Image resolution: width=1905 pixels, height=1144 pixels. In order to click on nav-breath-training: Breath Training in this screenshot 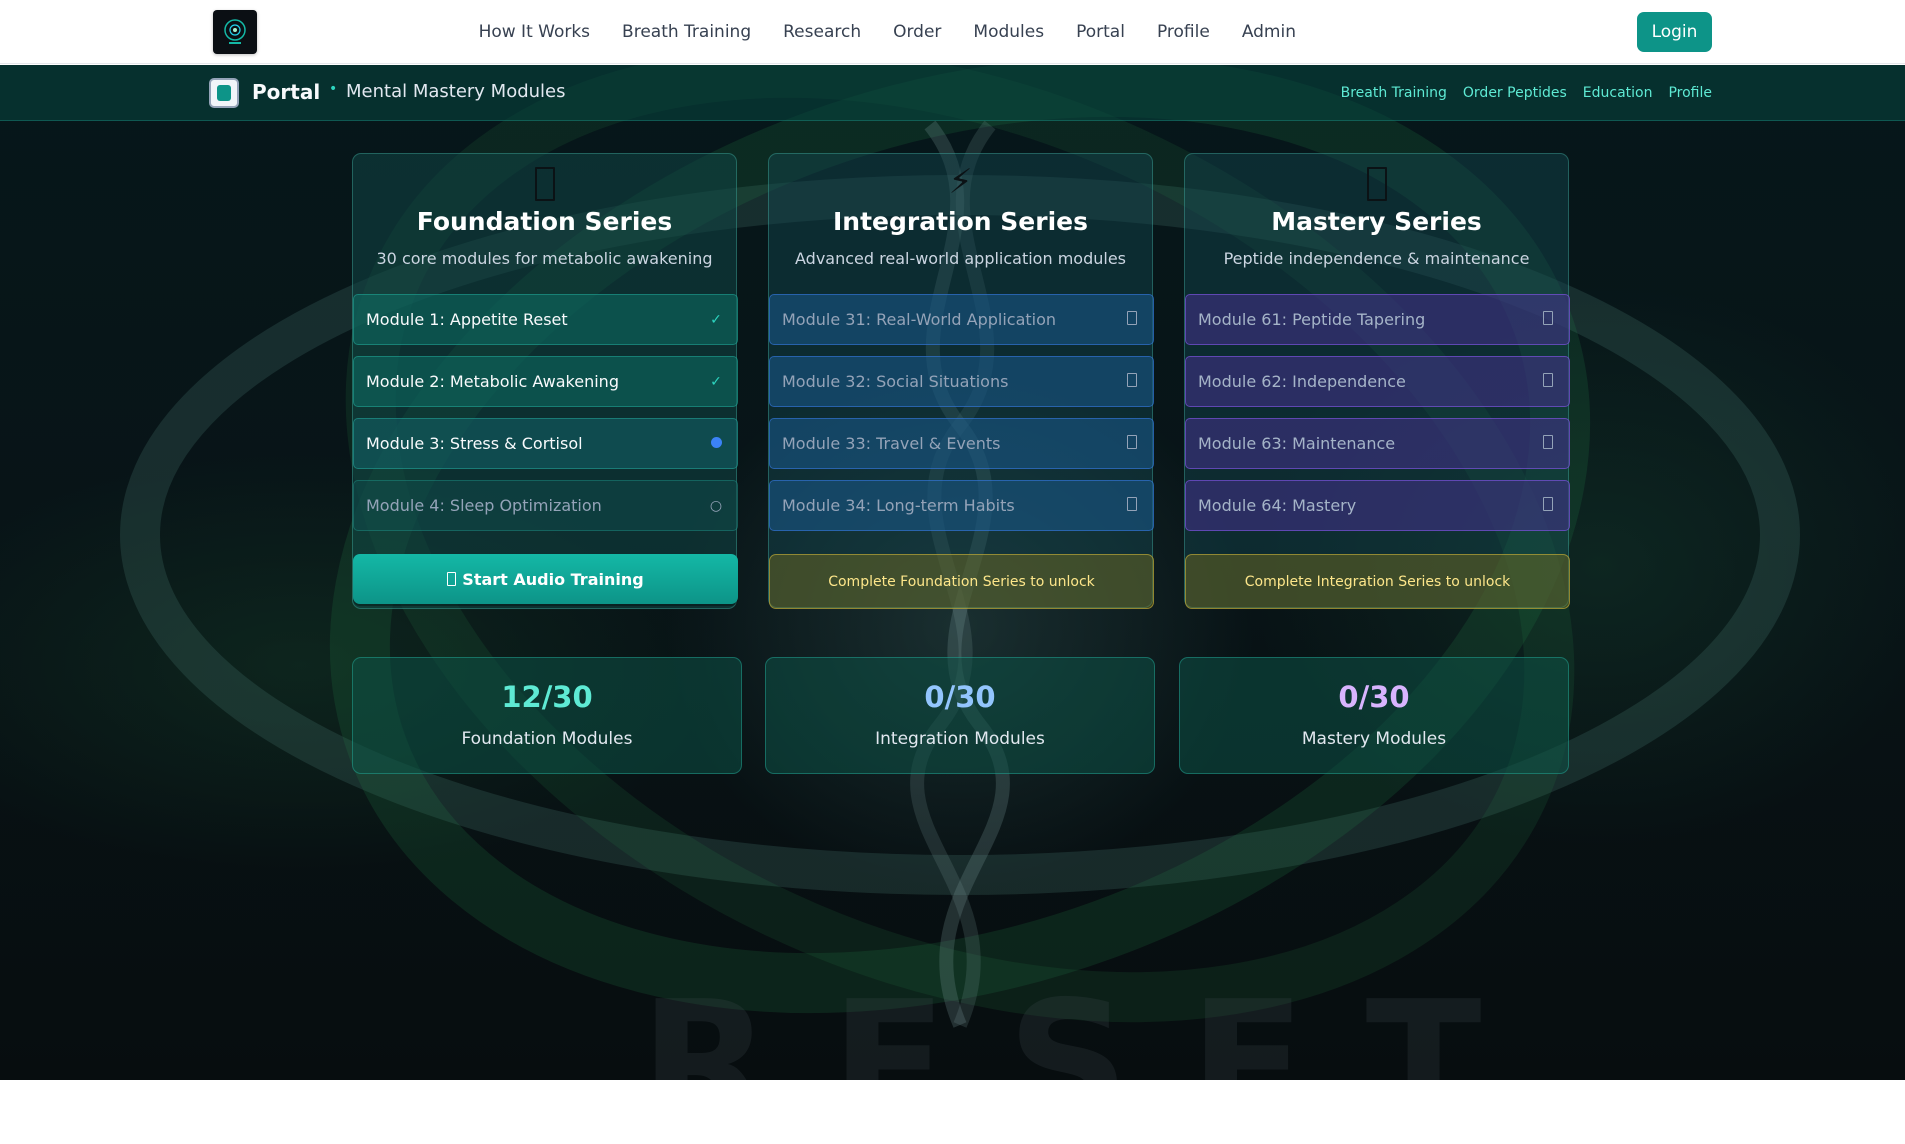, I will do `click(686, 32)`.